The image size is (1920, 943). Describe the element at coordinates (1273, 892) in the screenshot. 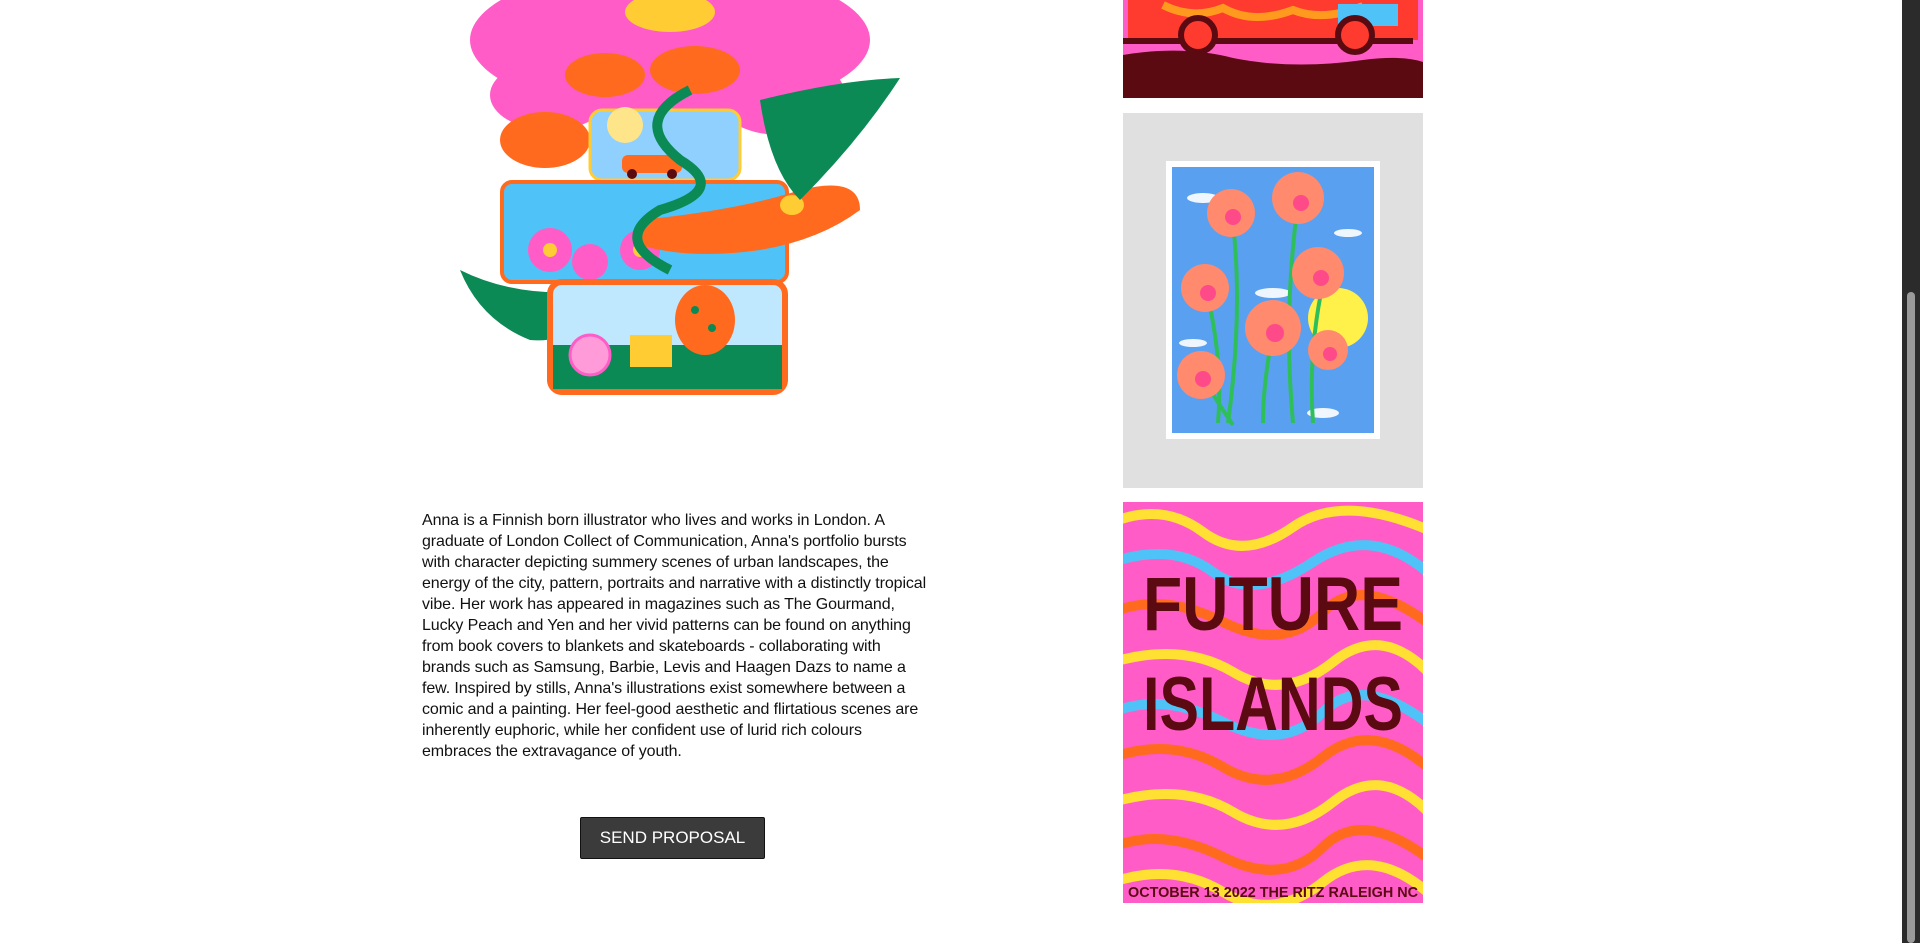

I see `poster-footer-text: OCTOBER 13 2022 THE RITZ RALEIGH NC` at that location.